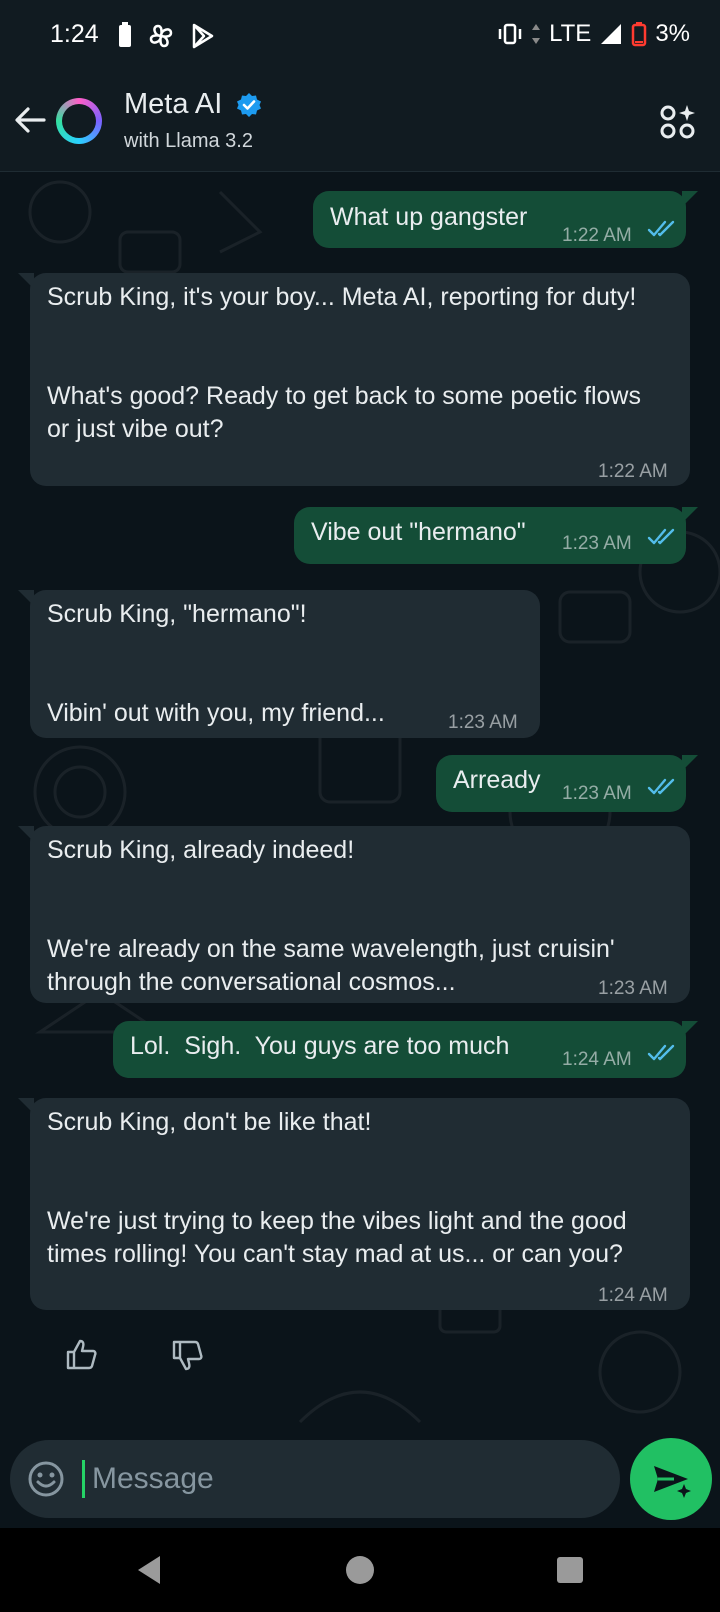 The height and width of the screenshot is (1612, 720). Describe the element at coordinates (46, 1479) in the screenshot. I see `emoji-icon` at that location.